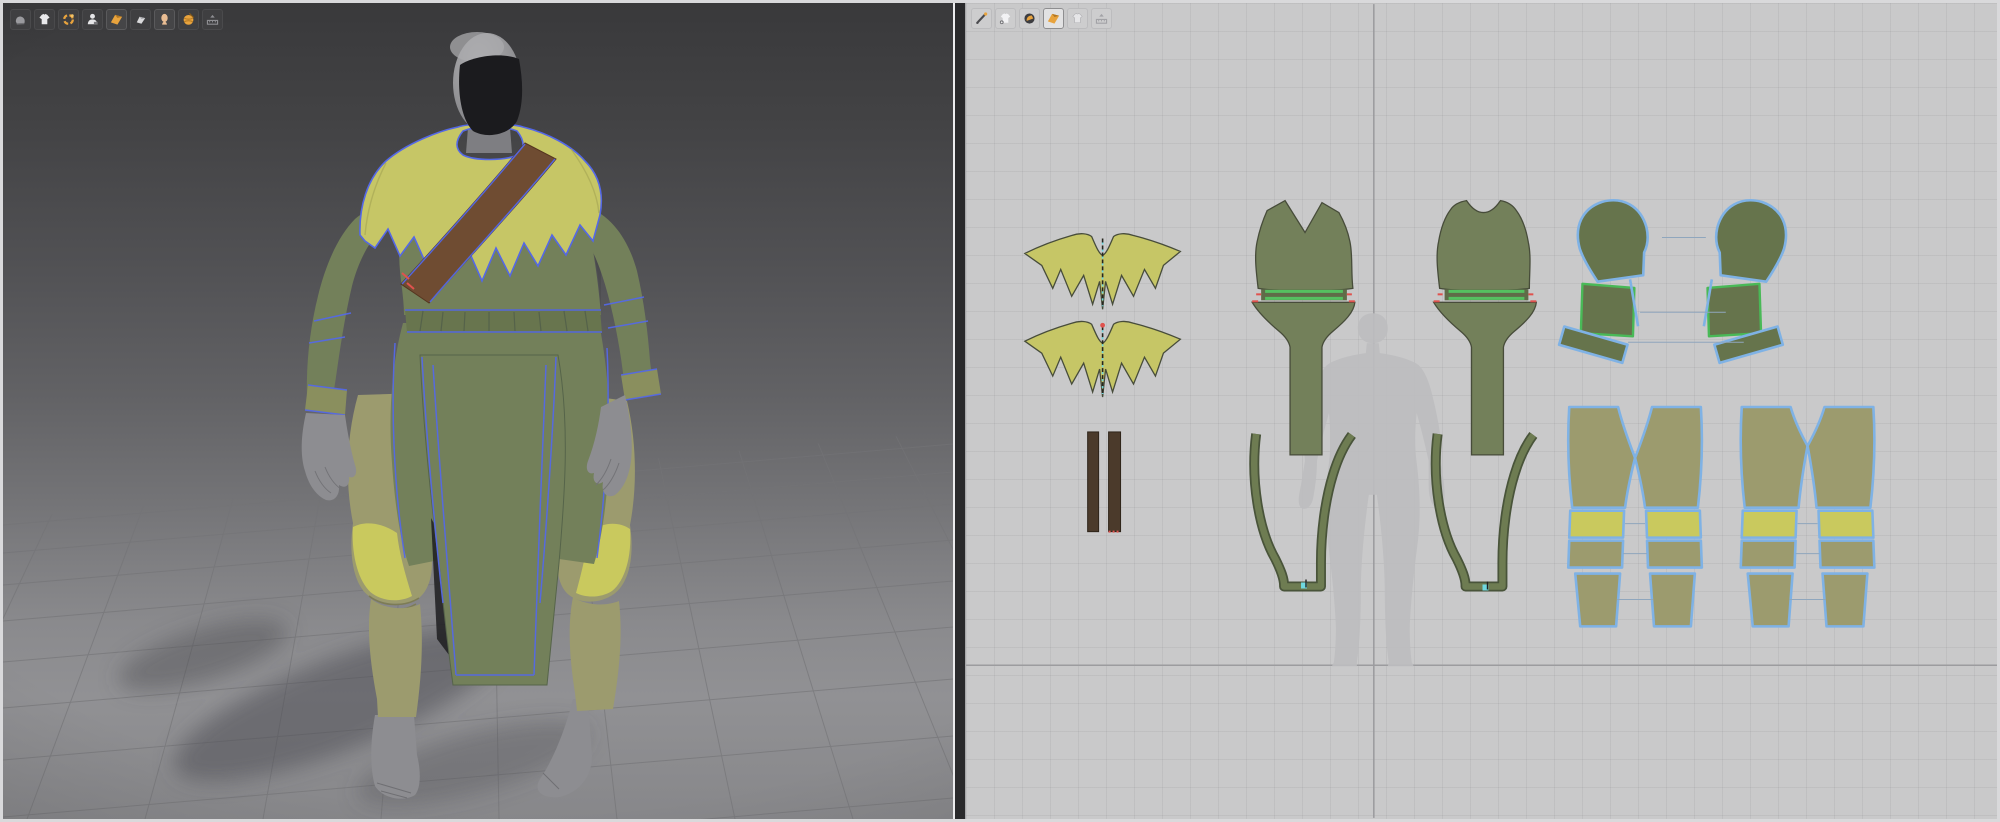 The height and width of the screenshot is (822, 2000). What do you see at coordinates (44, 19) in the screenshot?
I see `show-garment-shirt-icon` at bounding box center [44, 19].